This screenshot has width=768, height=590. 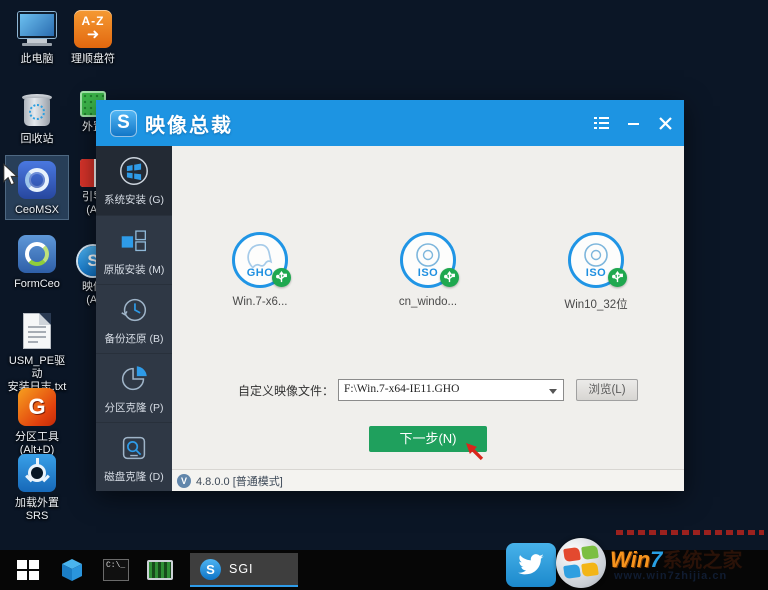 What do you see at coordinates (531, 565) in the screenshot?
I see `twitter-icon` at bounding box center [531, 565].